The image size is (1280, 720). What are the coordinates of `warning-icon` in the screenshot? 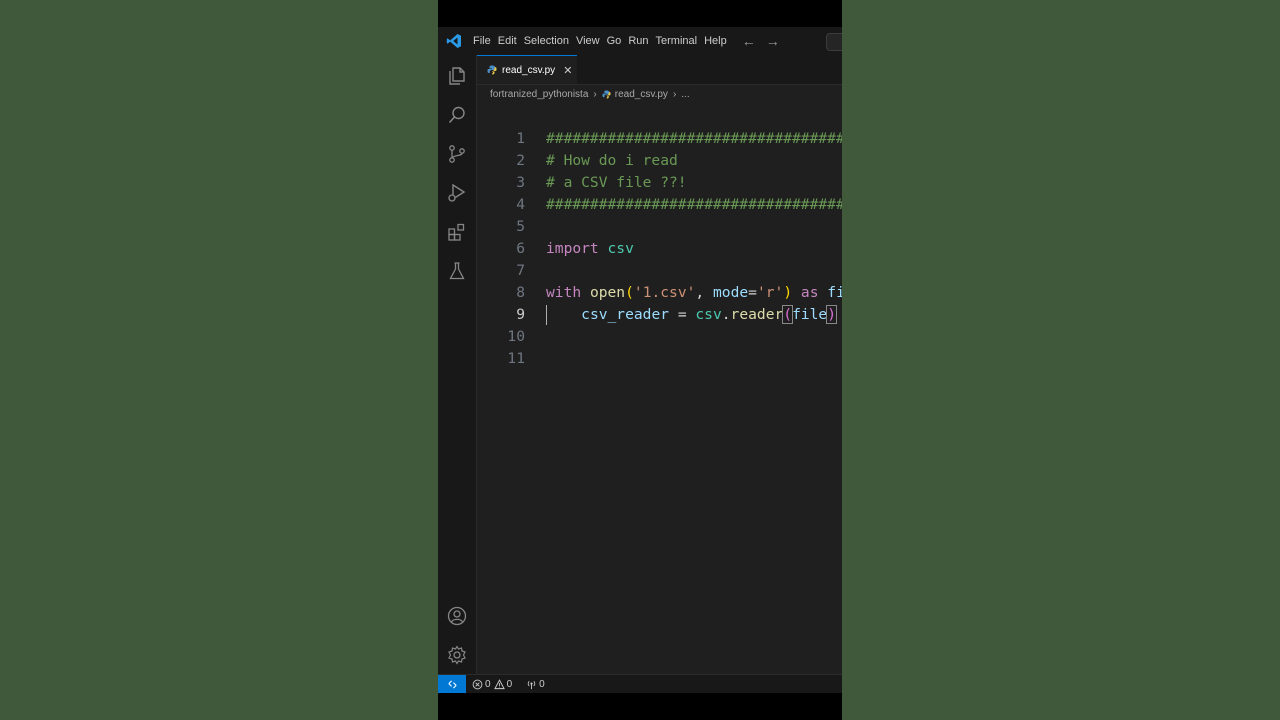 It's located at (499, 684).